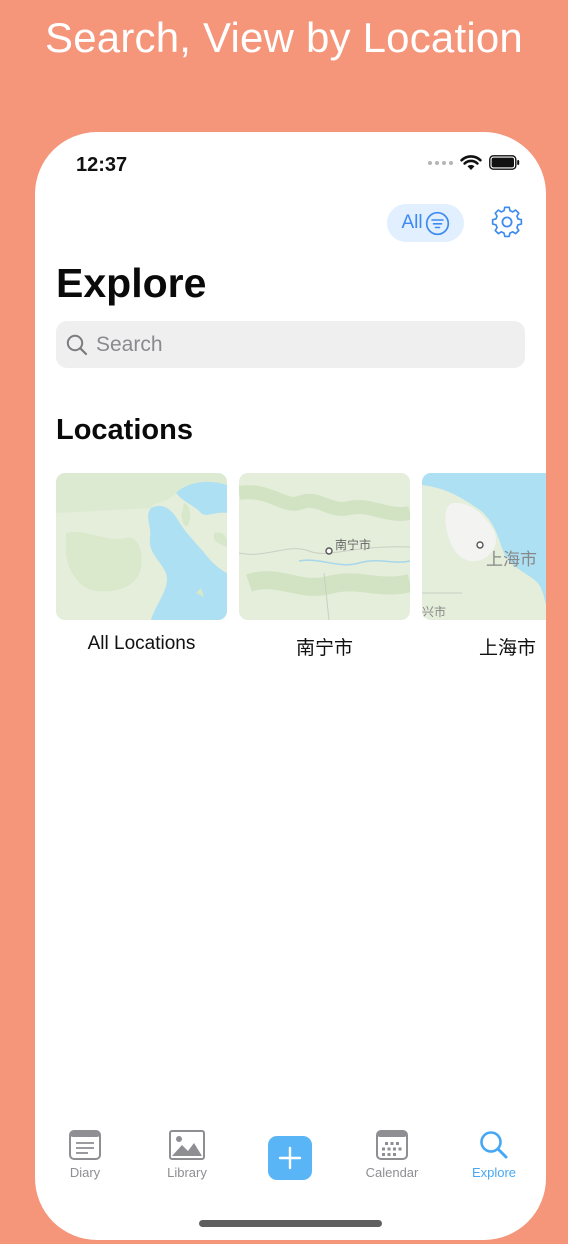 The width and height of the screenshot is (568, 1244). I want to click on map-city-label-secondary: 兴市, so click(434, 611).